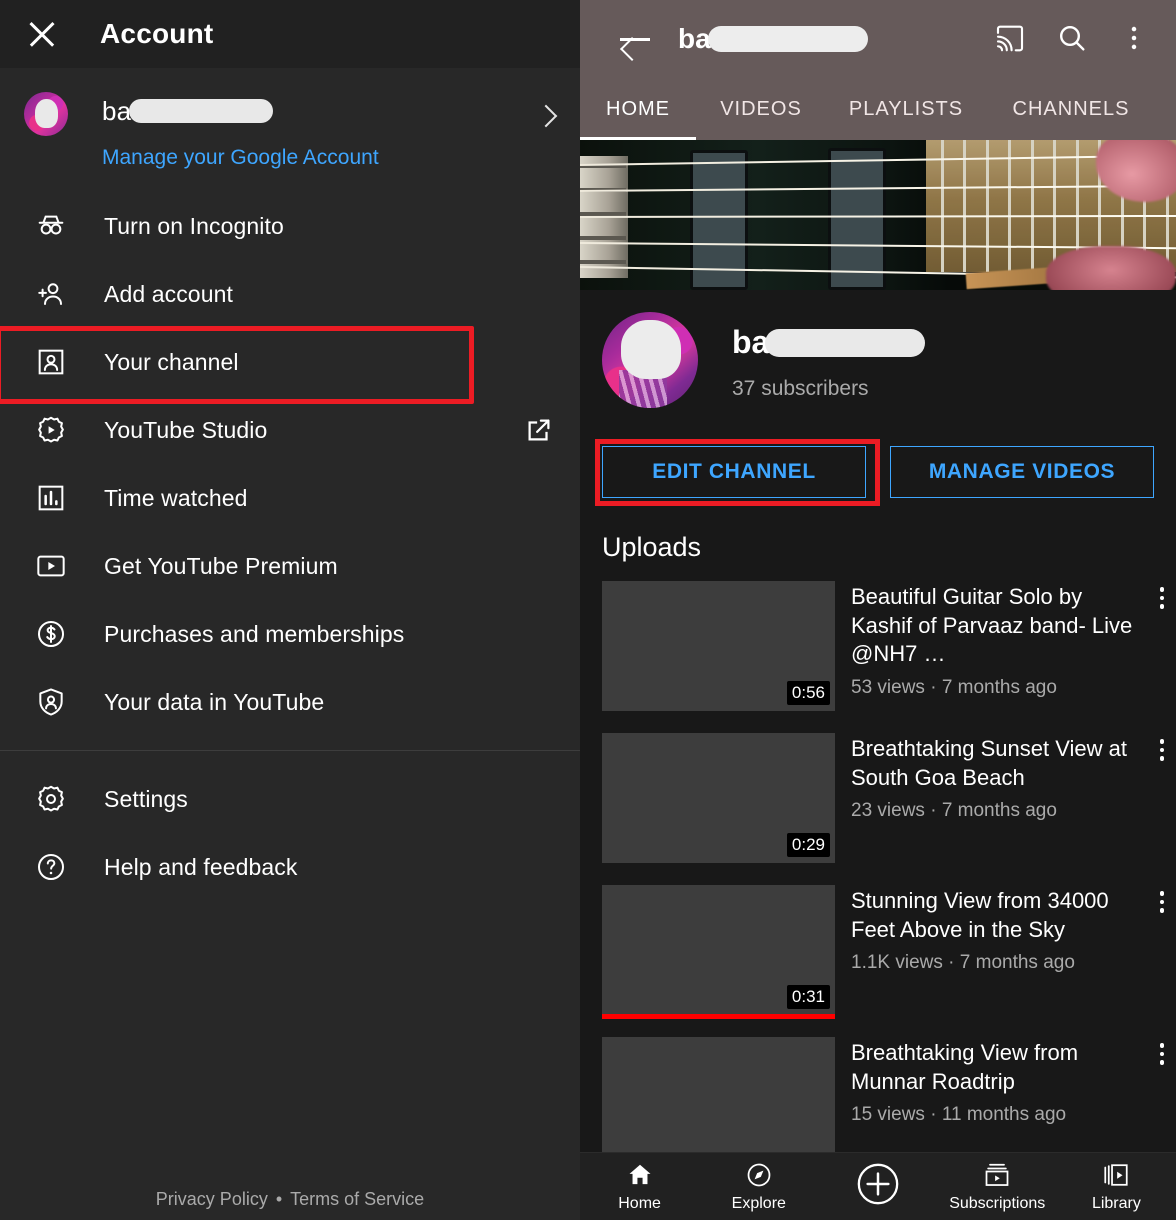 The width and height of the screenshot is (1176, 1220). I want to click on nav-label: Home, so click(639, 1203).